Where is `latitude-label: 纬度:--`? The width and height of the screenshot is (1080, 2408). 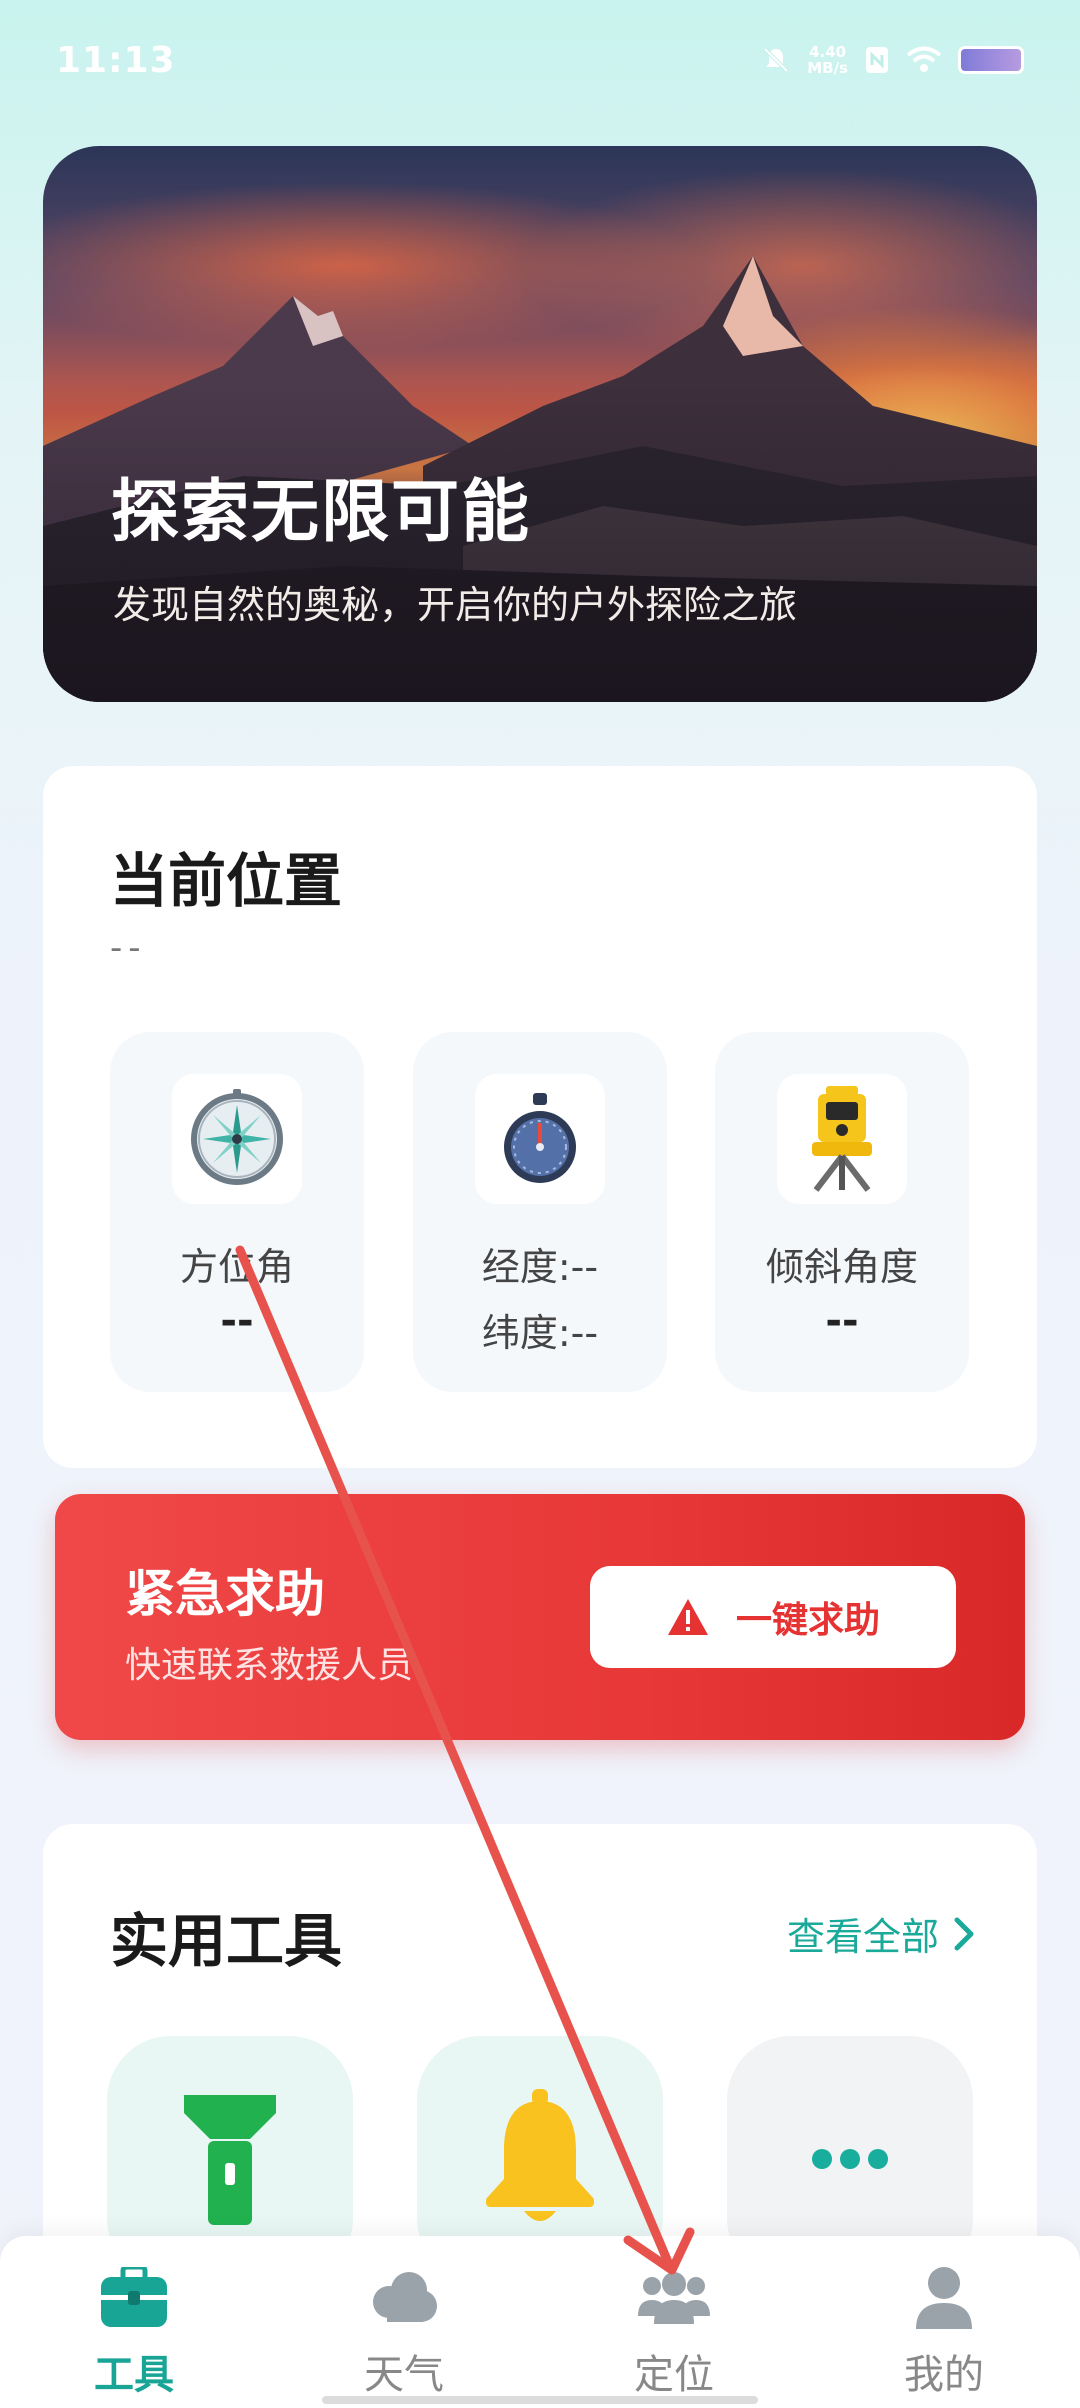 latitude-label: 纬度:-- is located at coordinates (540, 1333).